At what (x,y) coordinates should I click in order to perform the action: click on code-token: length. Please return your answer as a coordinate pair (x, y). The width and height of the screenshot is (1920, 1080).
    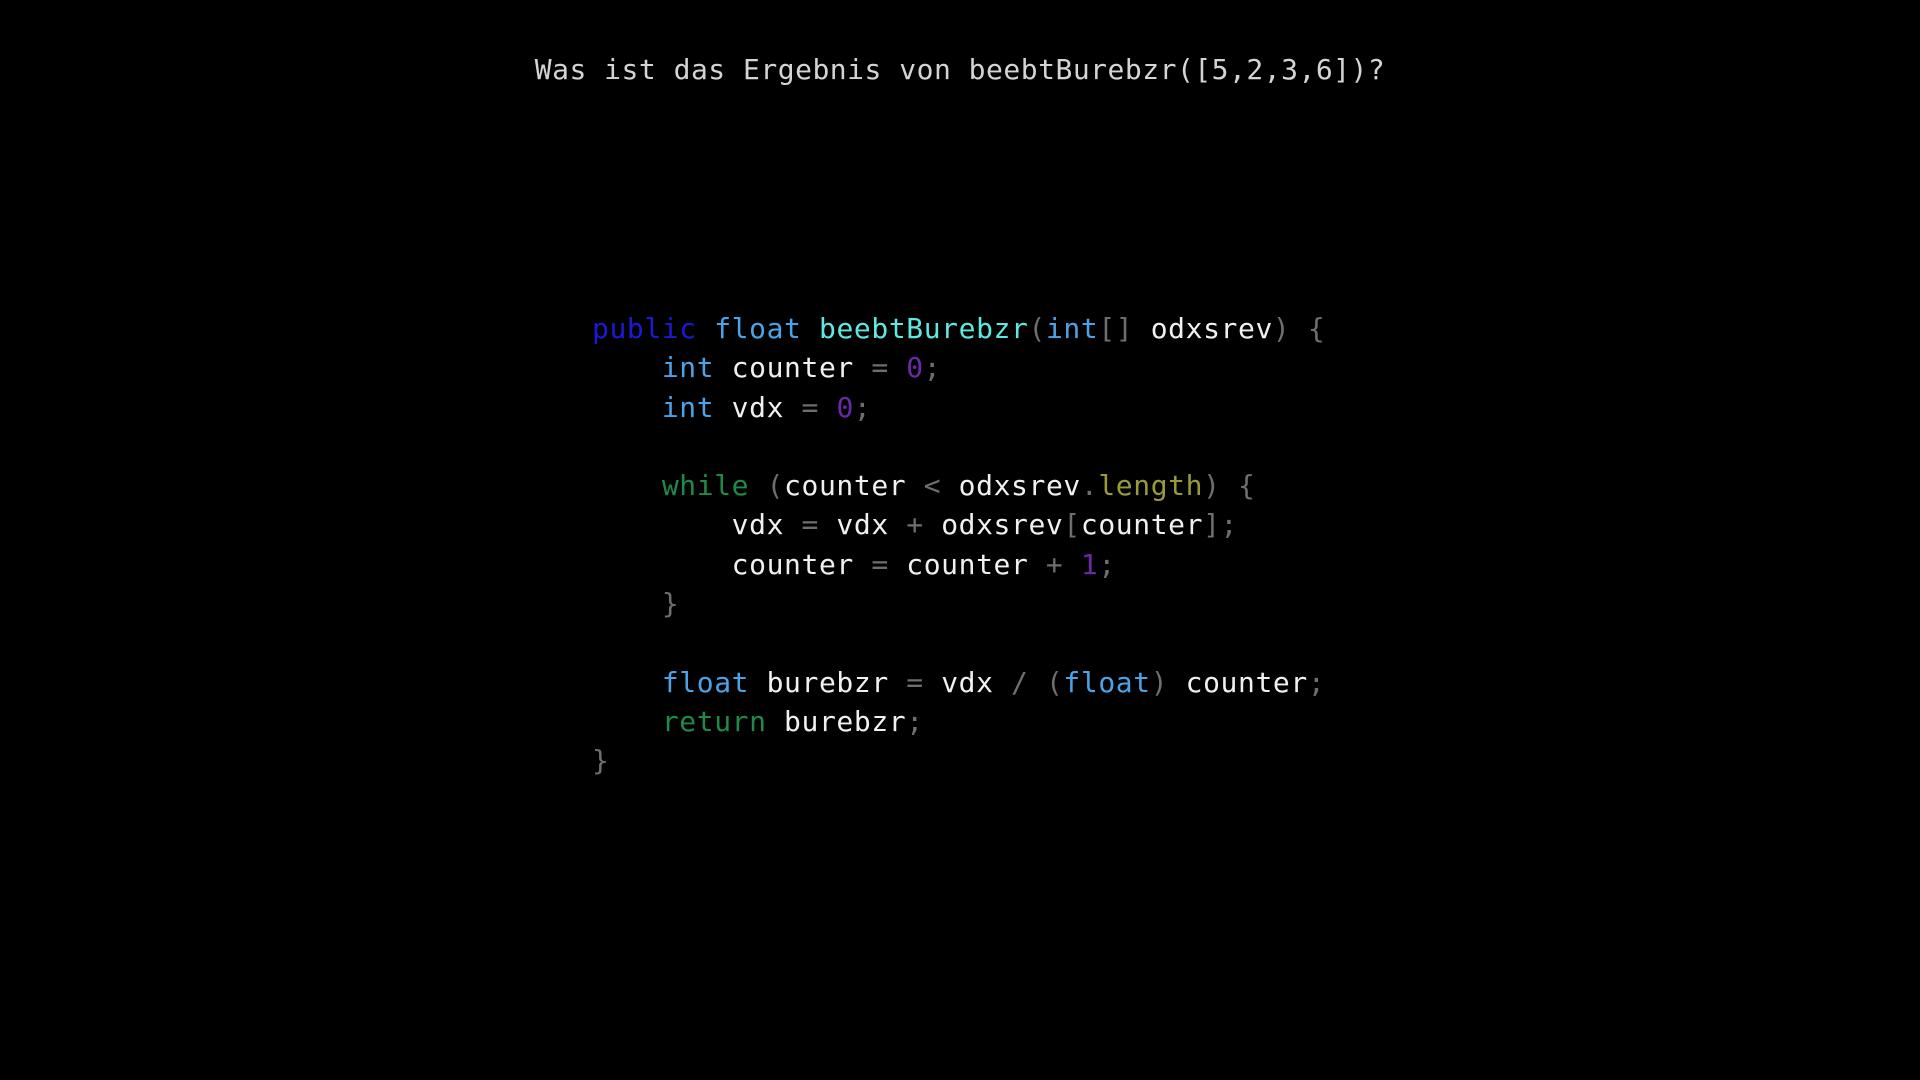
    Looking at the image, I should click on (1151, 486).